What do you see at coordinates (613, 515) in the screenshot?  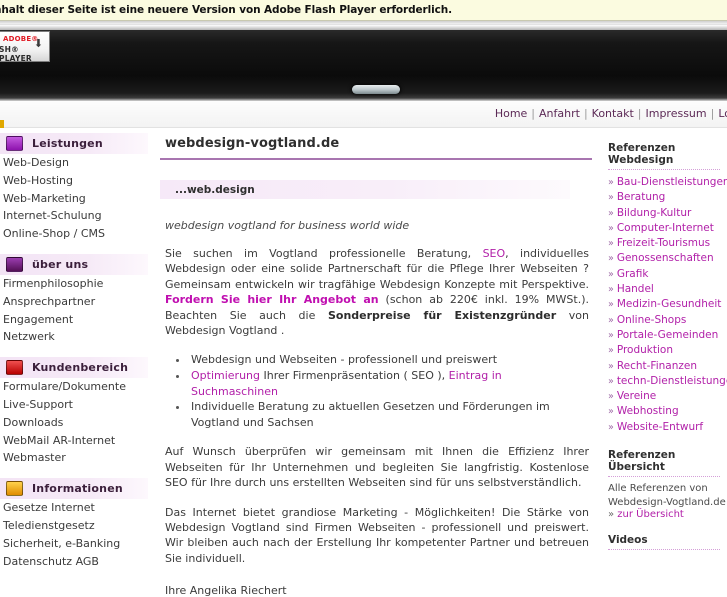 I see `overview-chevron-icon: »` at bounding box center [613, 515].